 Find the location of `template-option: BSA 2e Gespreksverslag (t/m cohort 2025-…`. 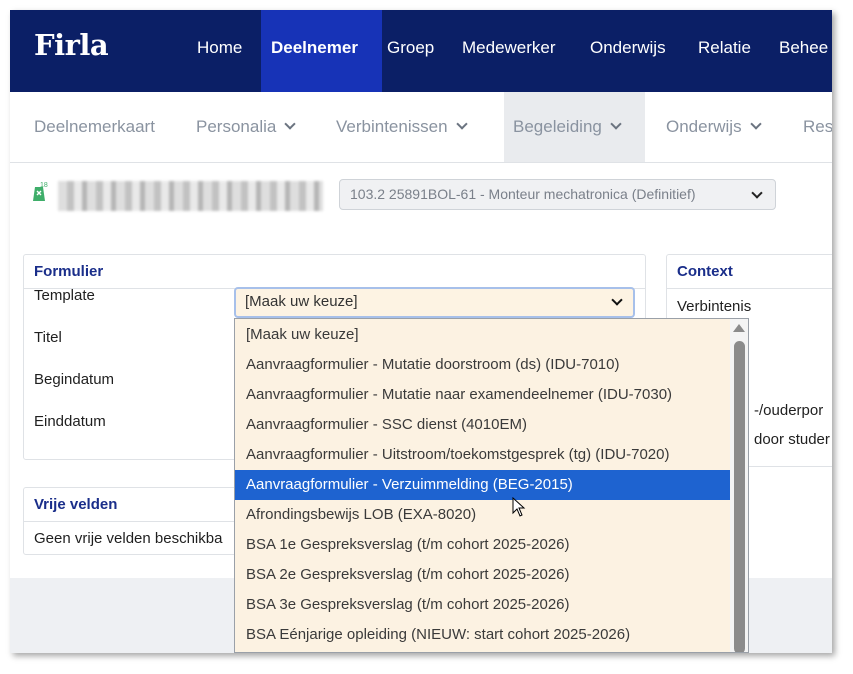

template-option: BSA 2e Gespreksverslag (t/m cohort 2025-… is located at coordinates (482, 575).